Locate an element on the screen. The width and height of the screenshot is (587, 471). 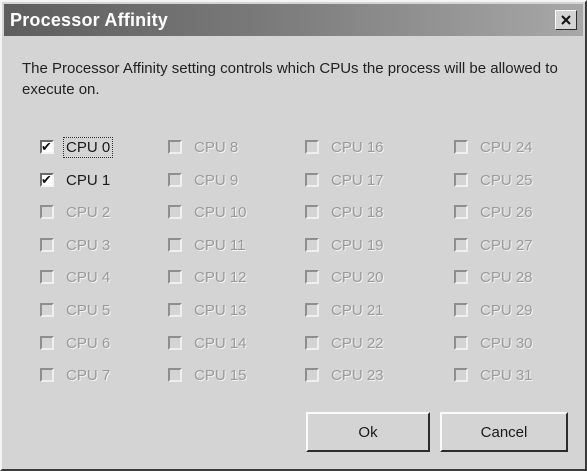
cpu-checkbox-26: CPU 26 is located at coordinates (494, 212).